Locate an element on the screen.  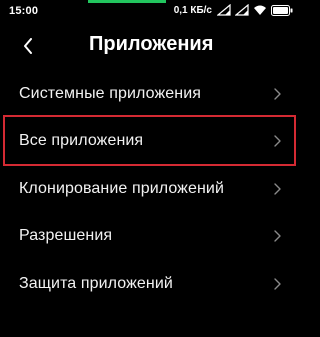
chevron-left-icon is located at coordinates (28, 46).